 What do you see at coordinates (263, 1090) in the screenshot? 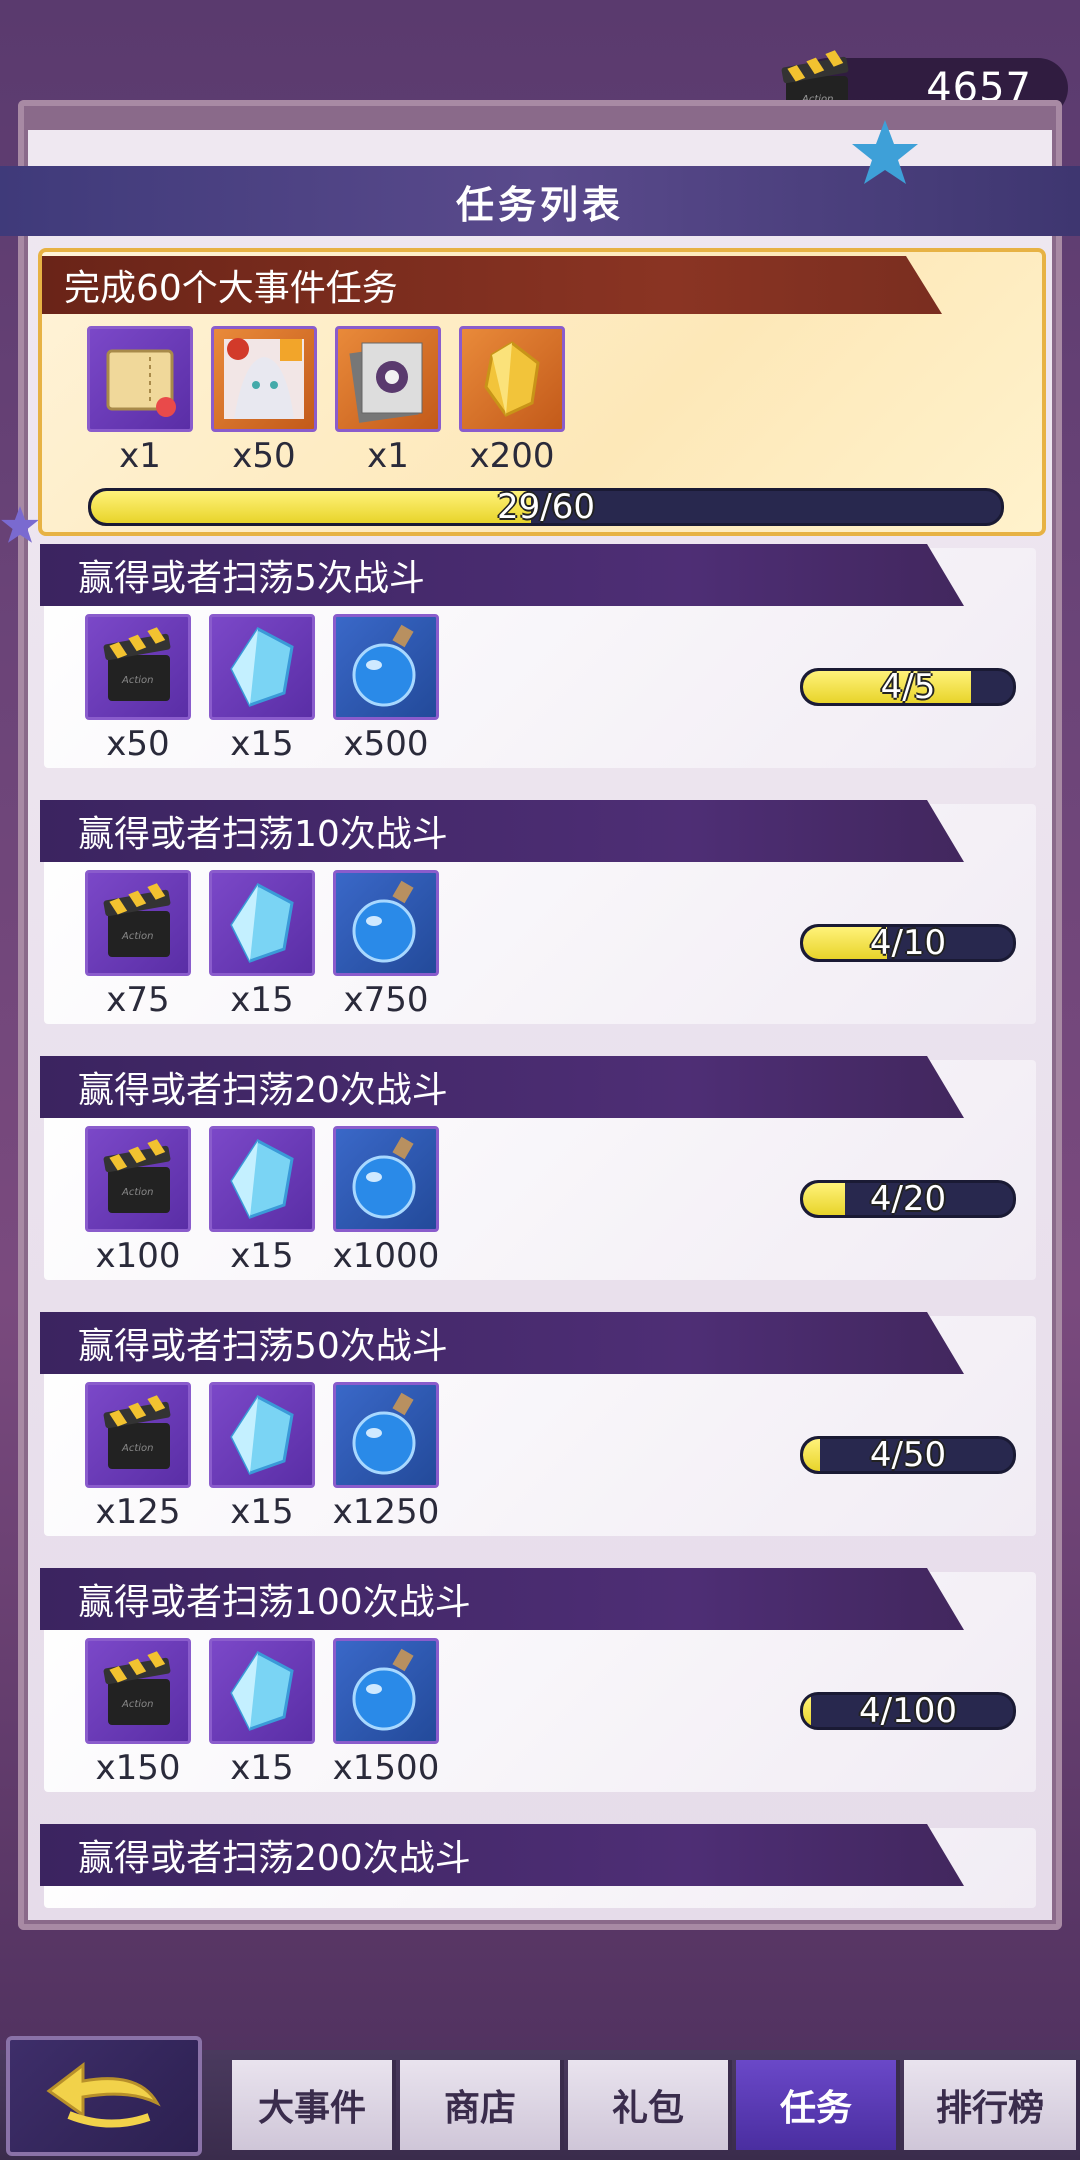
I see `task-title: 赢得或者扫荡20次战斗` at bounding box center [263, 1090].